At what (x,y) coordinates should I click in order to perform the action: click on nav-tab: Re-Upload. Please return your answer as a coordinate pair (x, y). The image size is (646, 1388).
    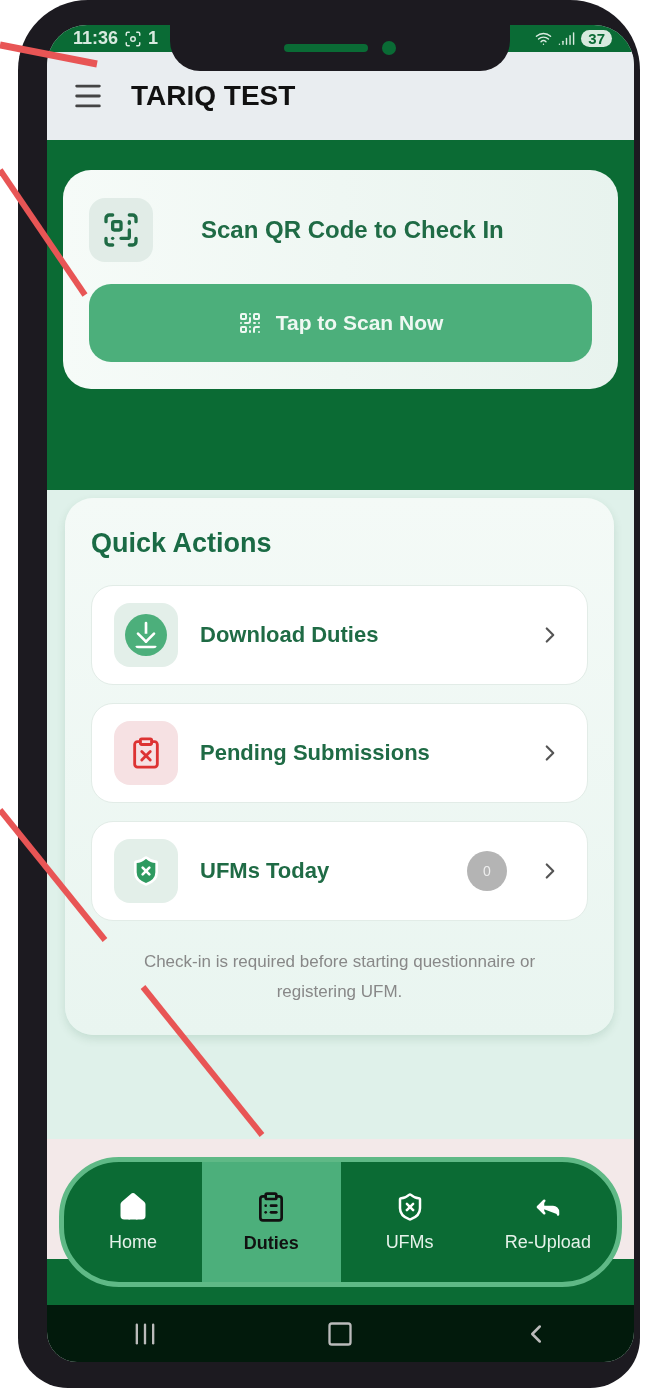
    Looking at the image, I should click on (547, 1222).